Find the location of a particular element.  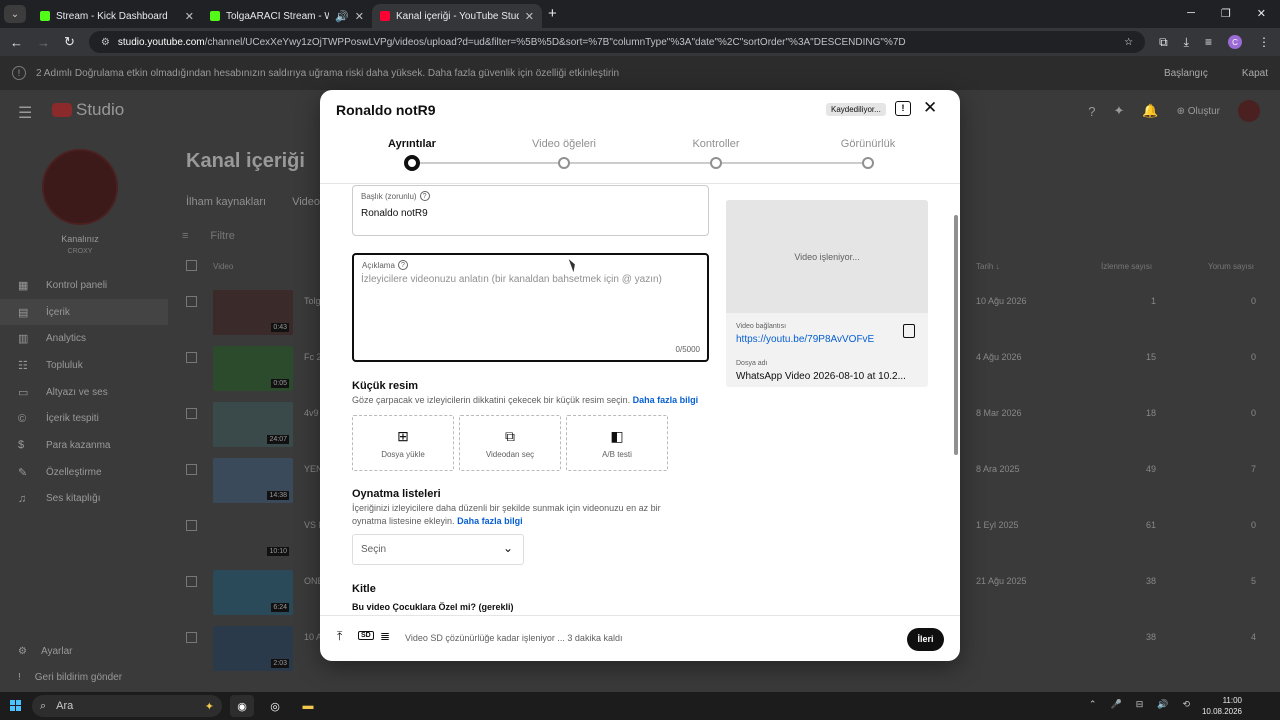

step-checks: Kontroller is located at coordinates (716, 144).